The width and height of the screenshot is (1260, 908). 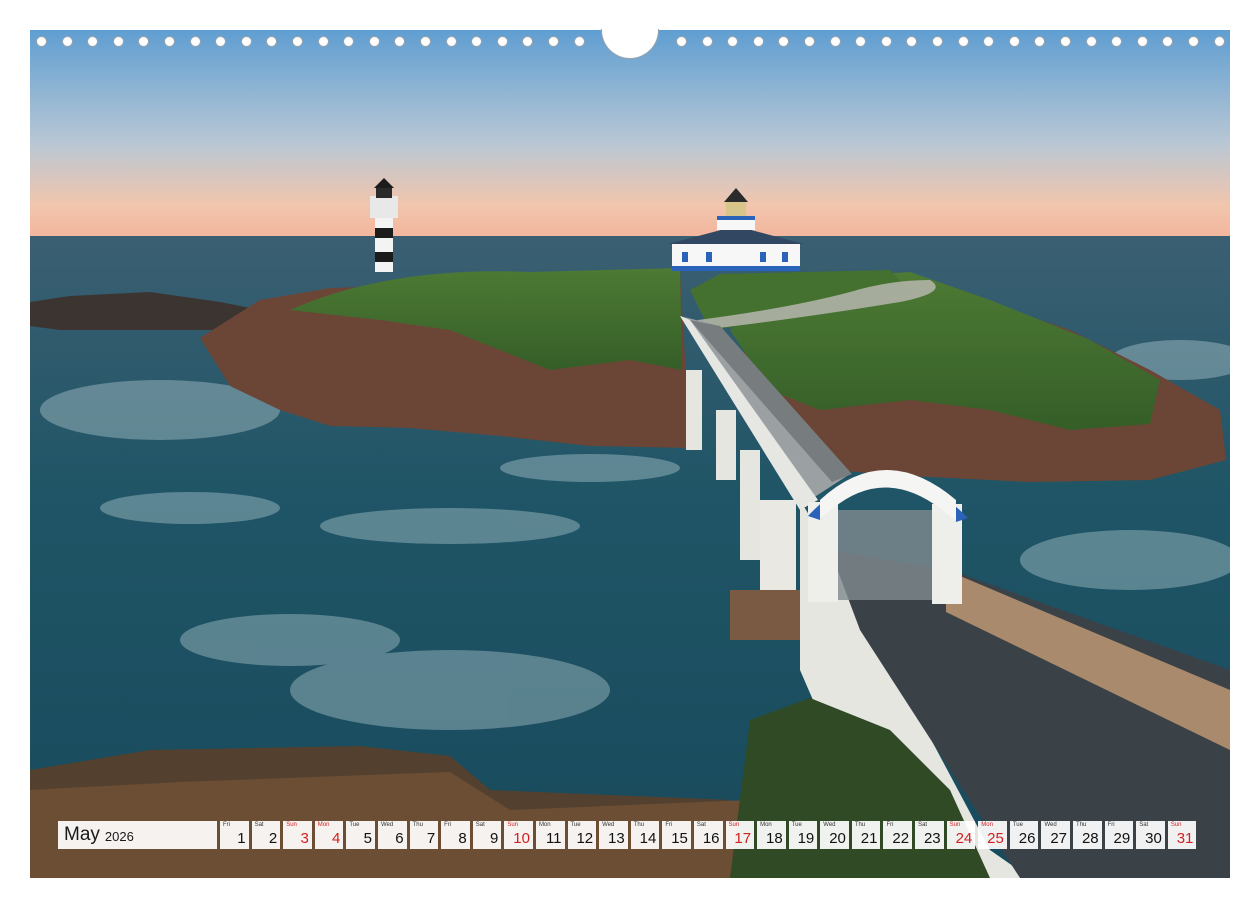 I want to click on day-cell: Wed 27, so click(x=1056, y=835).